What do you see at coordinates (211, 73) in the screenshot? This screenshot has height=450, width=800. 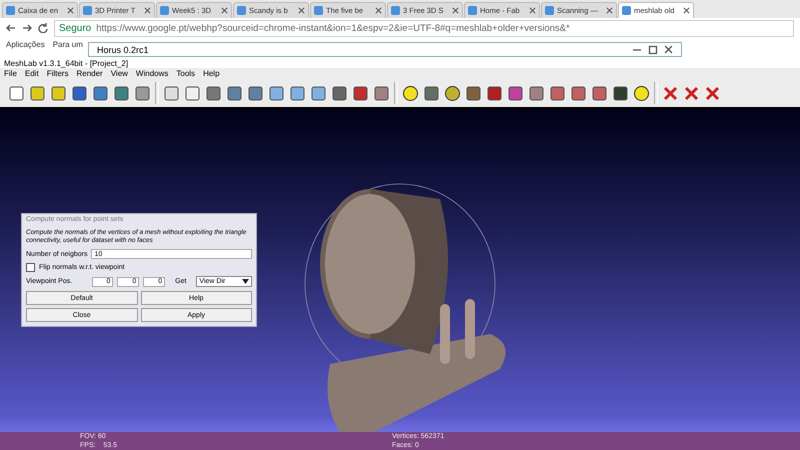 I see `menu-item: Help` at bounding box center [211, 73].